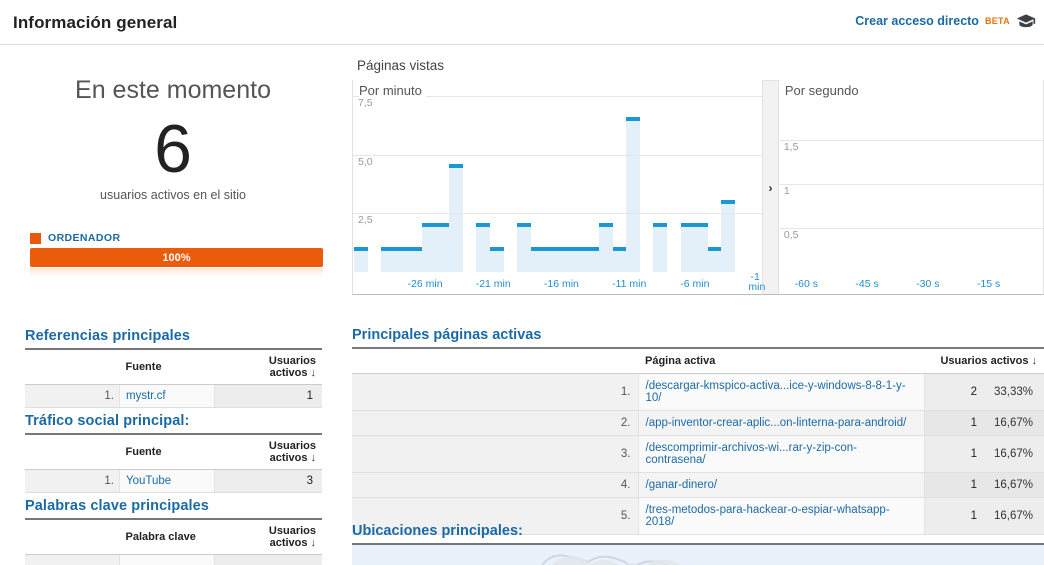 The image size is (1044, 565). I want to click on per-second-plot-area: 0,5 1 1,5, so click(910, 184).